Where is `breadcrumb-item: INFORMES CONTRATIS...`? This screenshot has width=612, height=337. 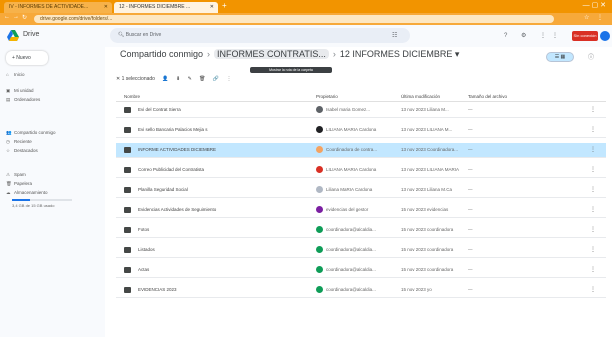 breadcrumb-item: INFORMES CONTRATIS... is located at coordinates (271, 54).